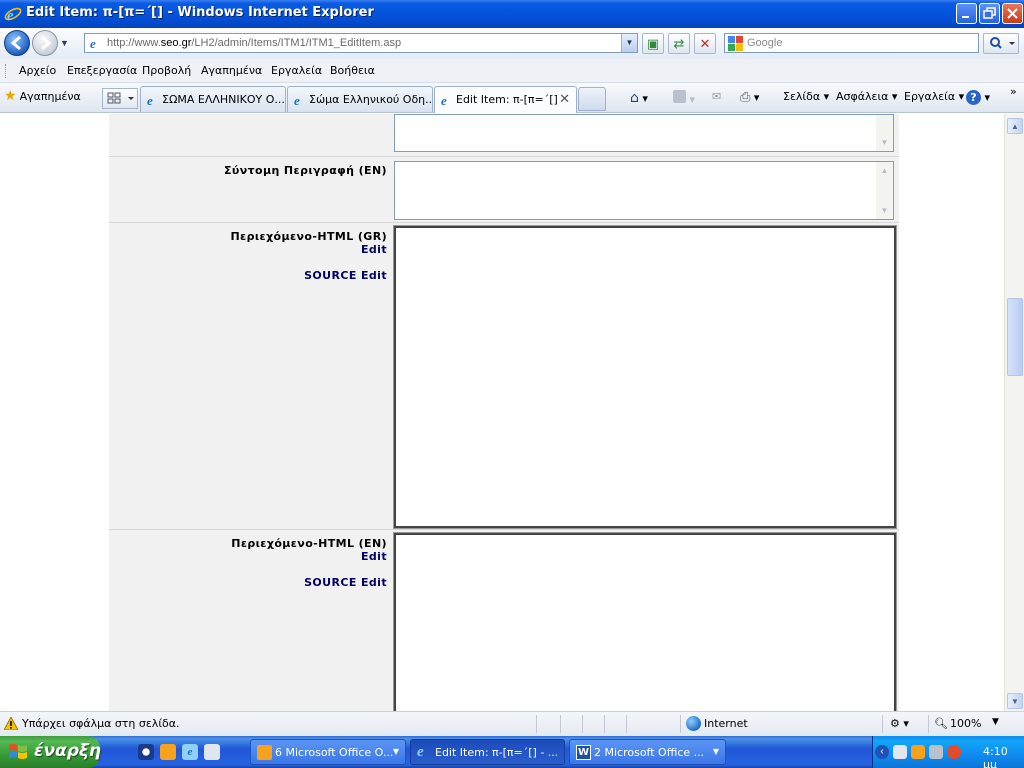 Image resolution: width=1024 pixels, height=768 pixels. I want to click on address-dropdown-icon: ▼, so click(629, 43).